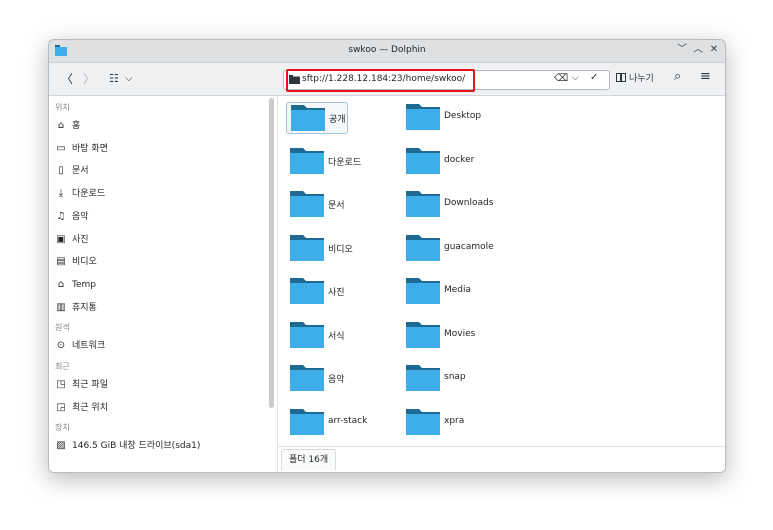 This screenshot has width=773, height=530. I want to click on split-view-label: 나누기, so click(641, 79).